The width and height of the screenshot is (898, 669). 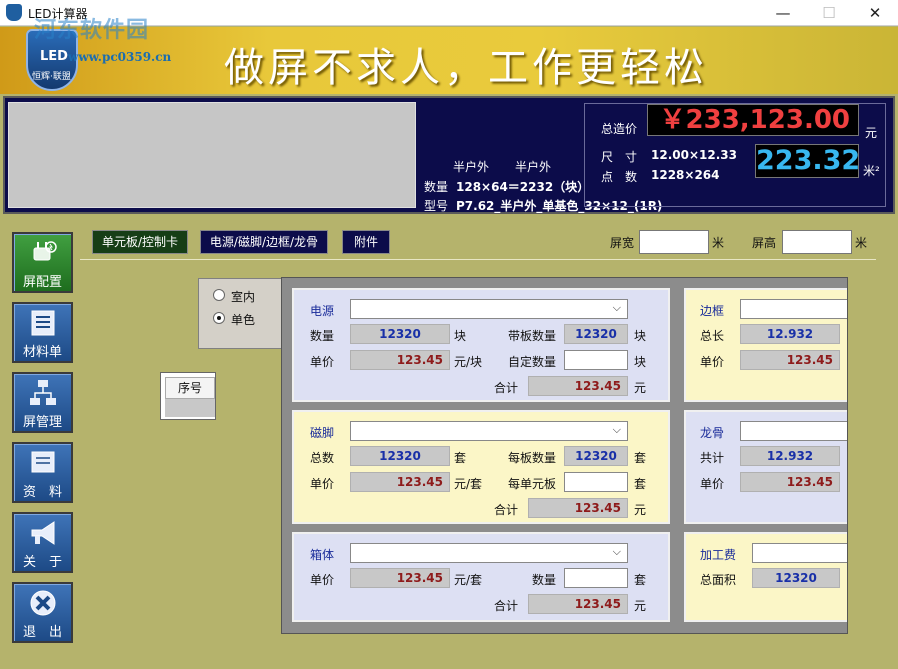 What do you see at coordinates (718, 555) in the screenshot?
I see `labor-title: 加工费` at bounding box center [718, 555].